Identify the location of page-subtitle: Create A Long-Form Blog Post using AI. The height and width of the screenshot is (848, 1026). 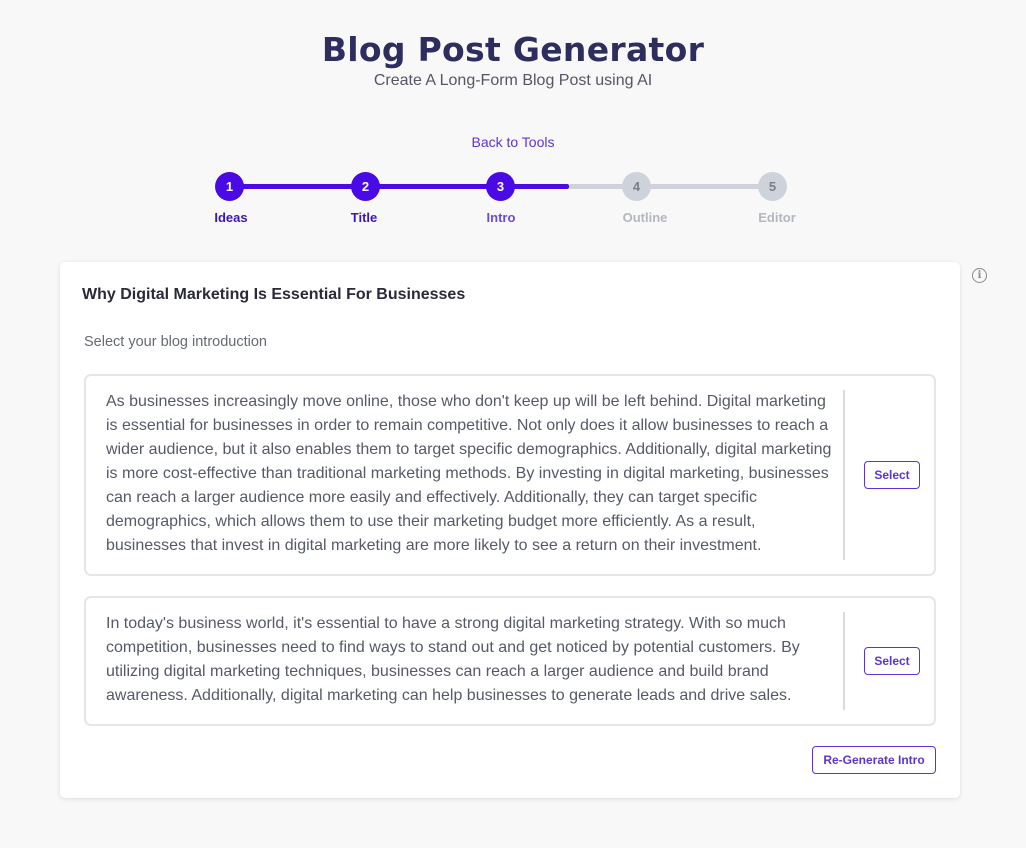
(513, 80).